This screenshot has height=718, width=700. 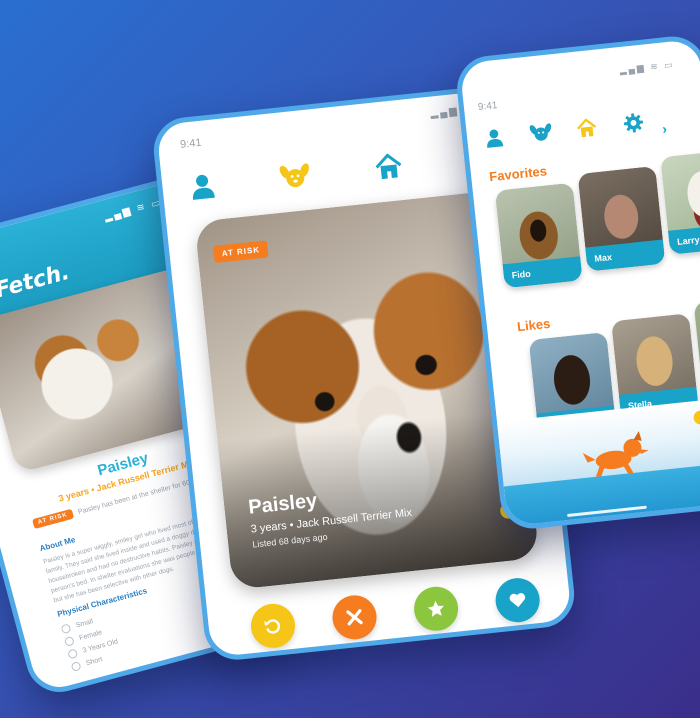 I want to click on star-icon, so click(x=435, y=608).